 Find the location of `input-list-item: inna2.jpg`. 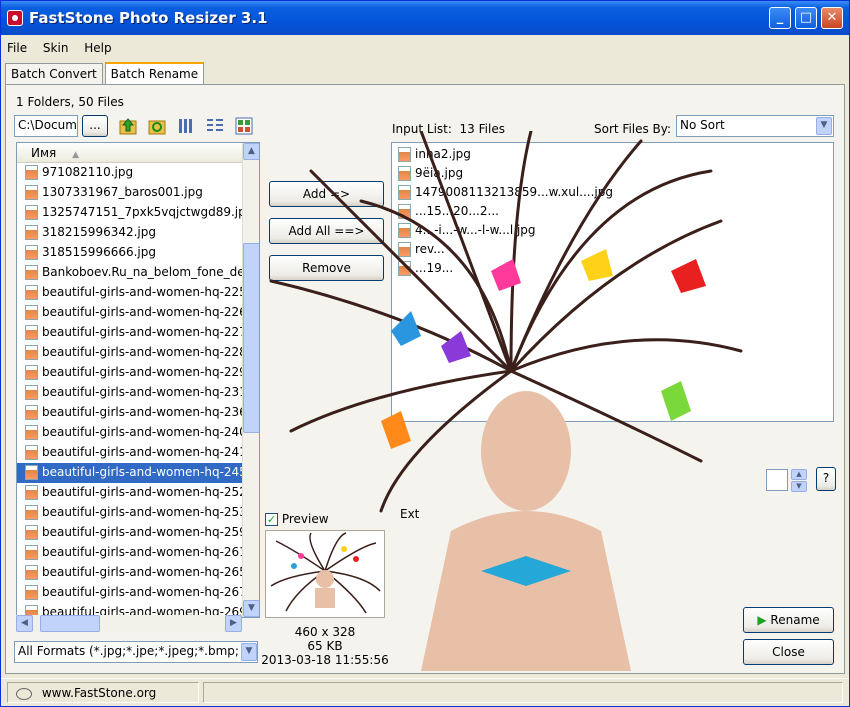

input-list-item: inna2.jpg is located at coordinates (612, 154).